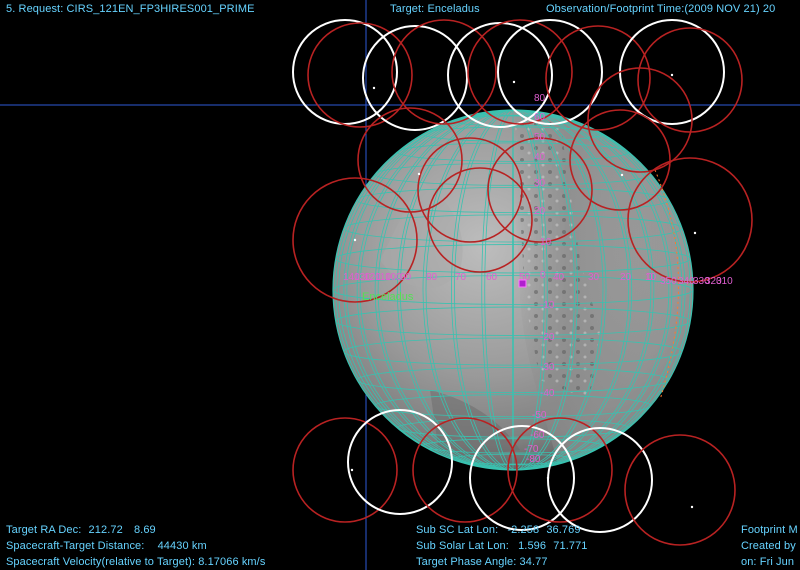  I want to click on sub-sc-row: Sub SC Lat Lon: -2.258 36.769, so click(498, 530).